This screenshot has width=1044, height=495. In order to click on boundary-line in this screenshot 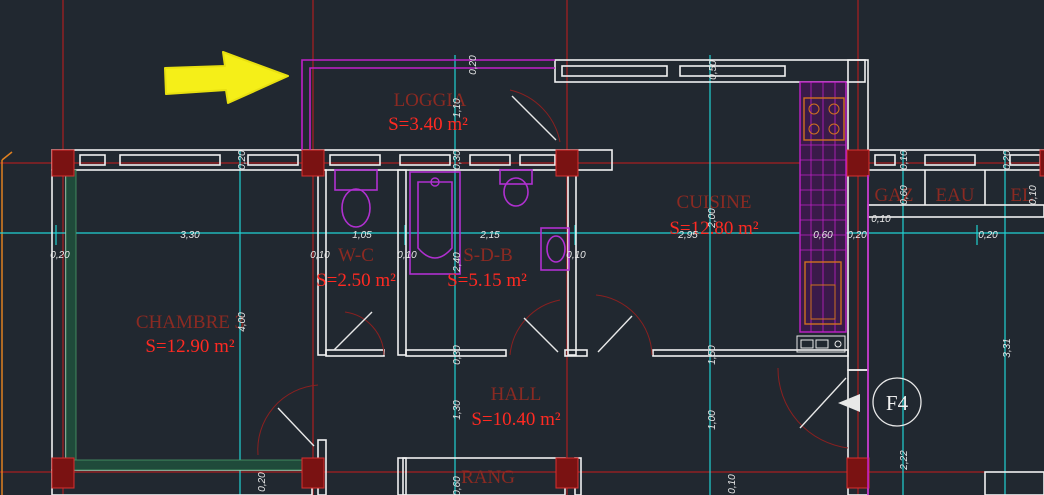, I will do `click(7, 323)`.